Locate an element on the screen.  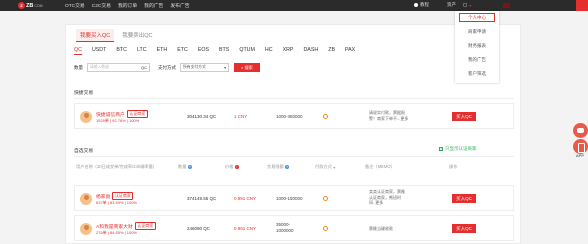
merchant-name: 快捷诚信商户 is located at coordinates (110, 114).